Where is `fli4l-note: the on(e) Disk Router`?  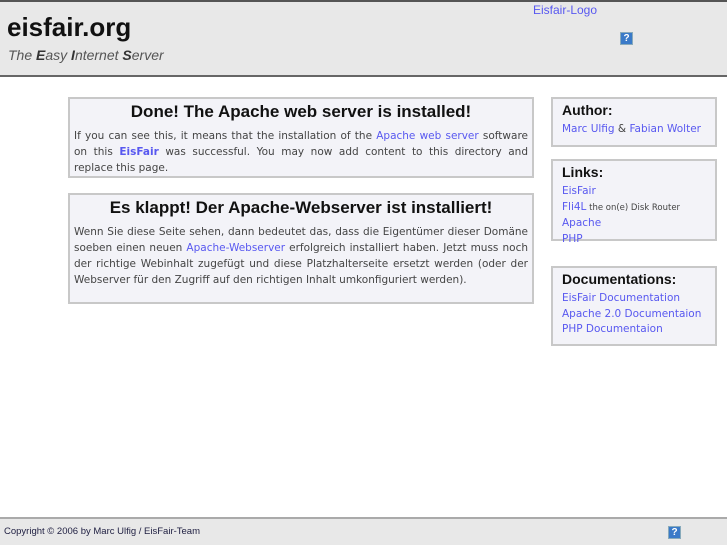
fli4l-note: the on(e) Disk Router is located at coordinates (633, 207).